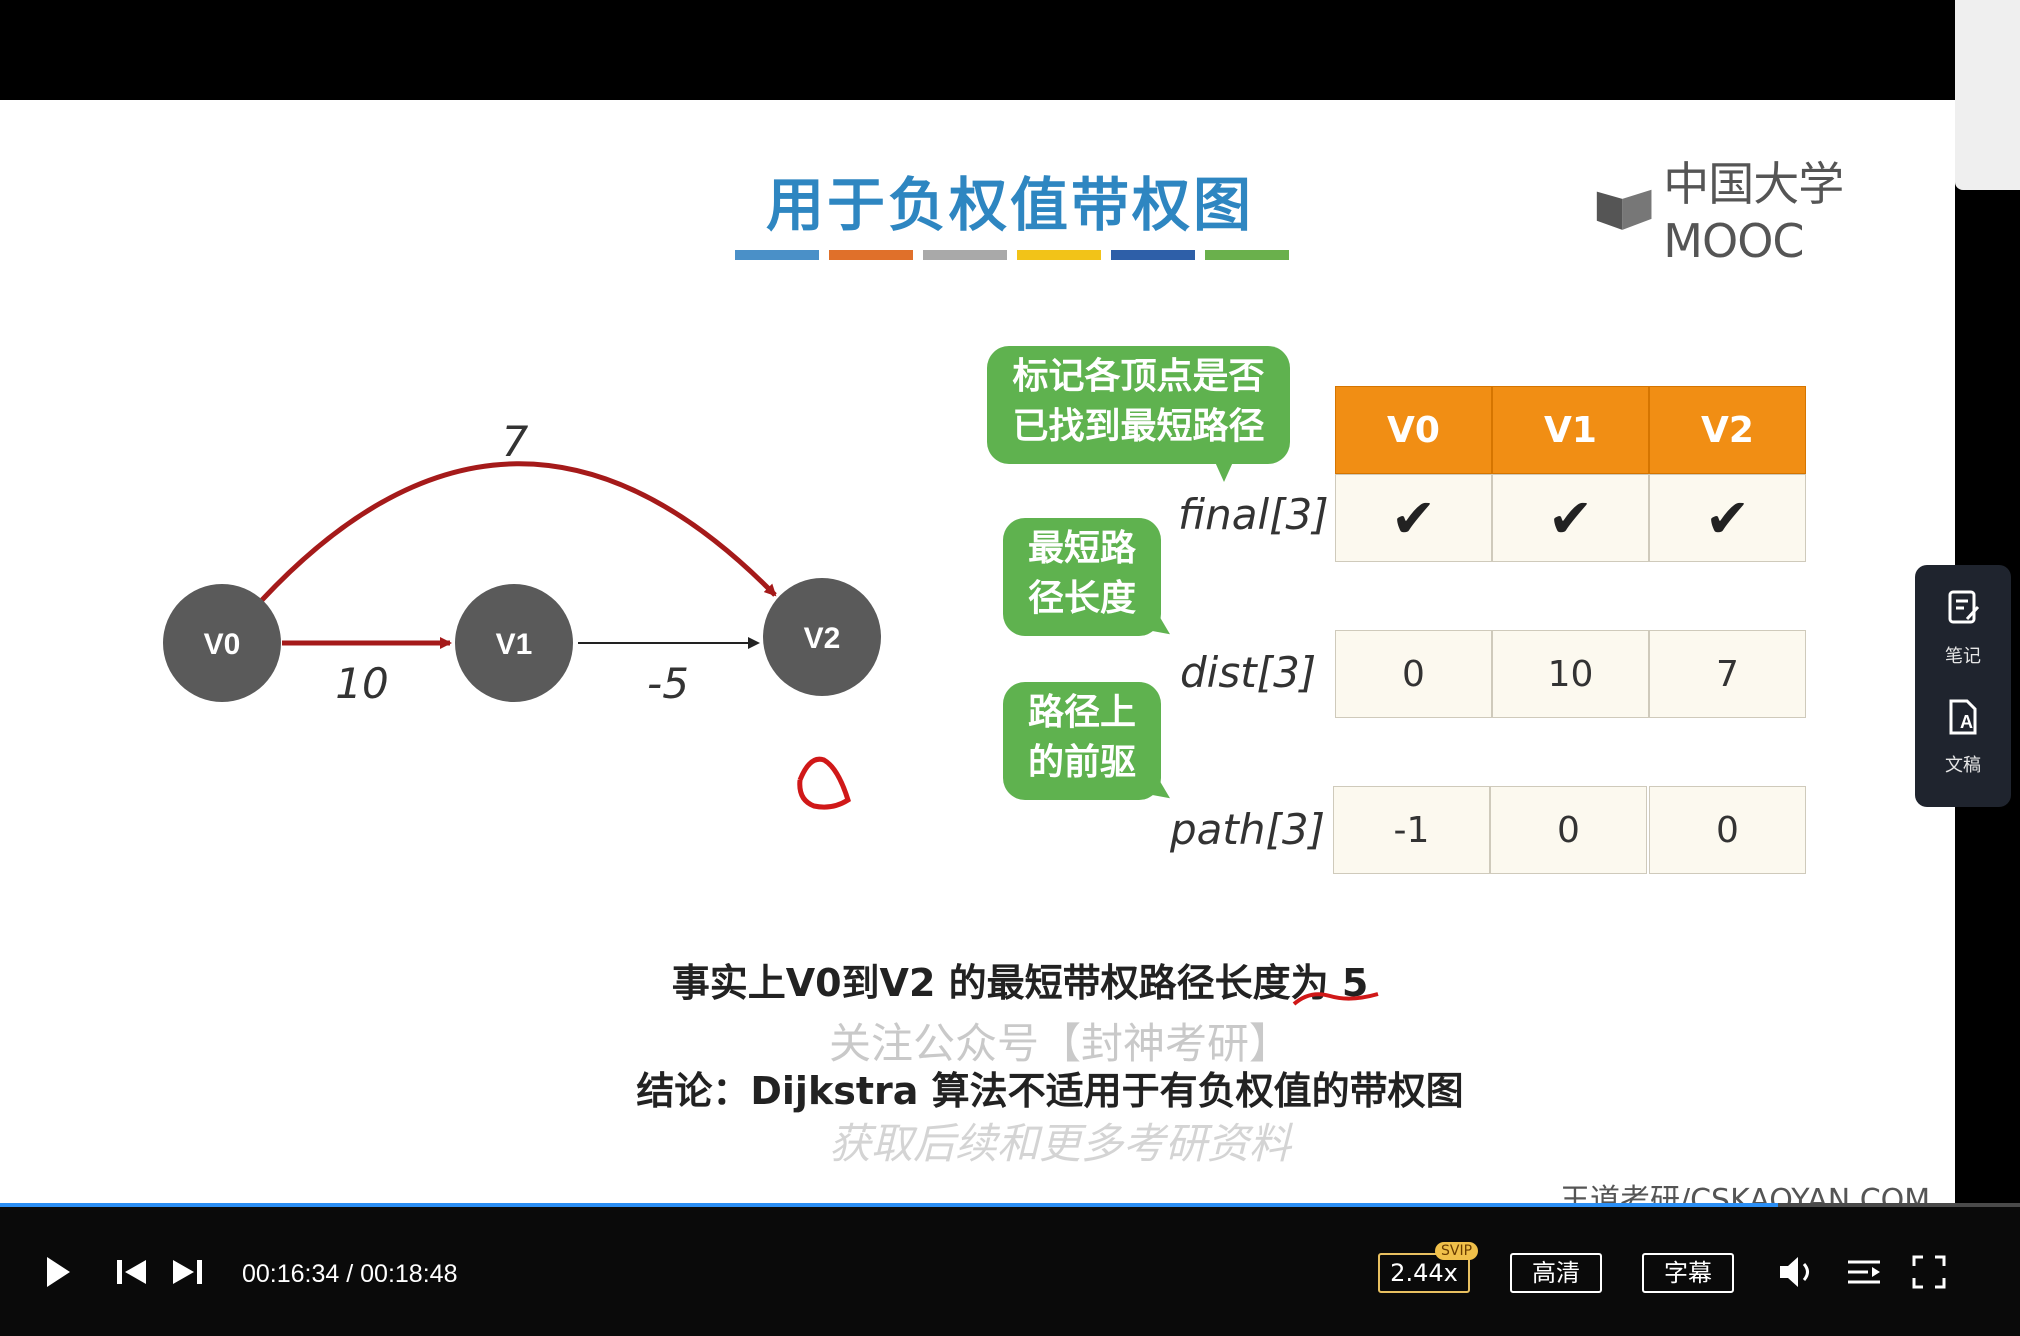  What do you see at coordinates (1727, 674) in the screenshot?
I see `dist-cell-v2: 7` at bounding box center [1727, 674].